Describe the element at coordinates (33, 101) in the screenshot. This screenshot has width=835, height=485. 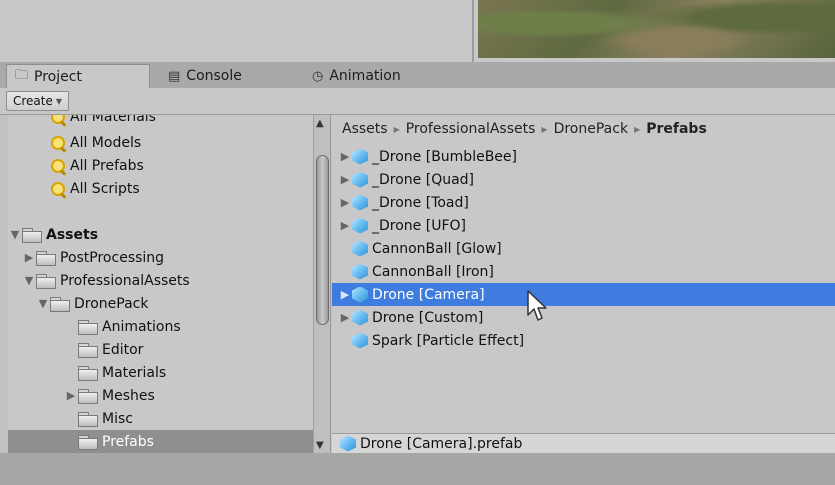
I see `create-button-label: Create` at that location.